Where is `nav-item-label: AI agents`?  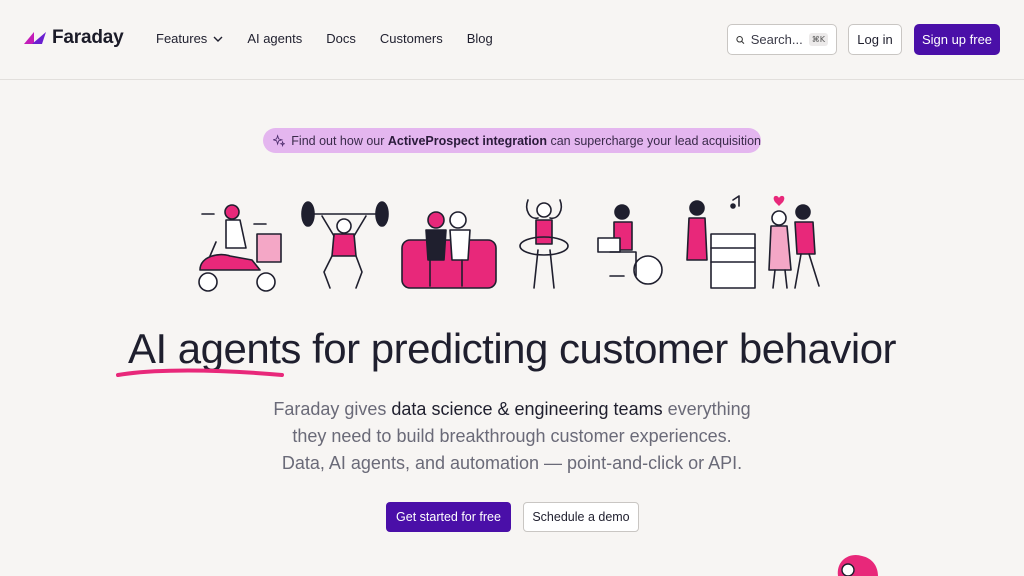
nav-item-label: AI agents is located at coordinates (275, 38).